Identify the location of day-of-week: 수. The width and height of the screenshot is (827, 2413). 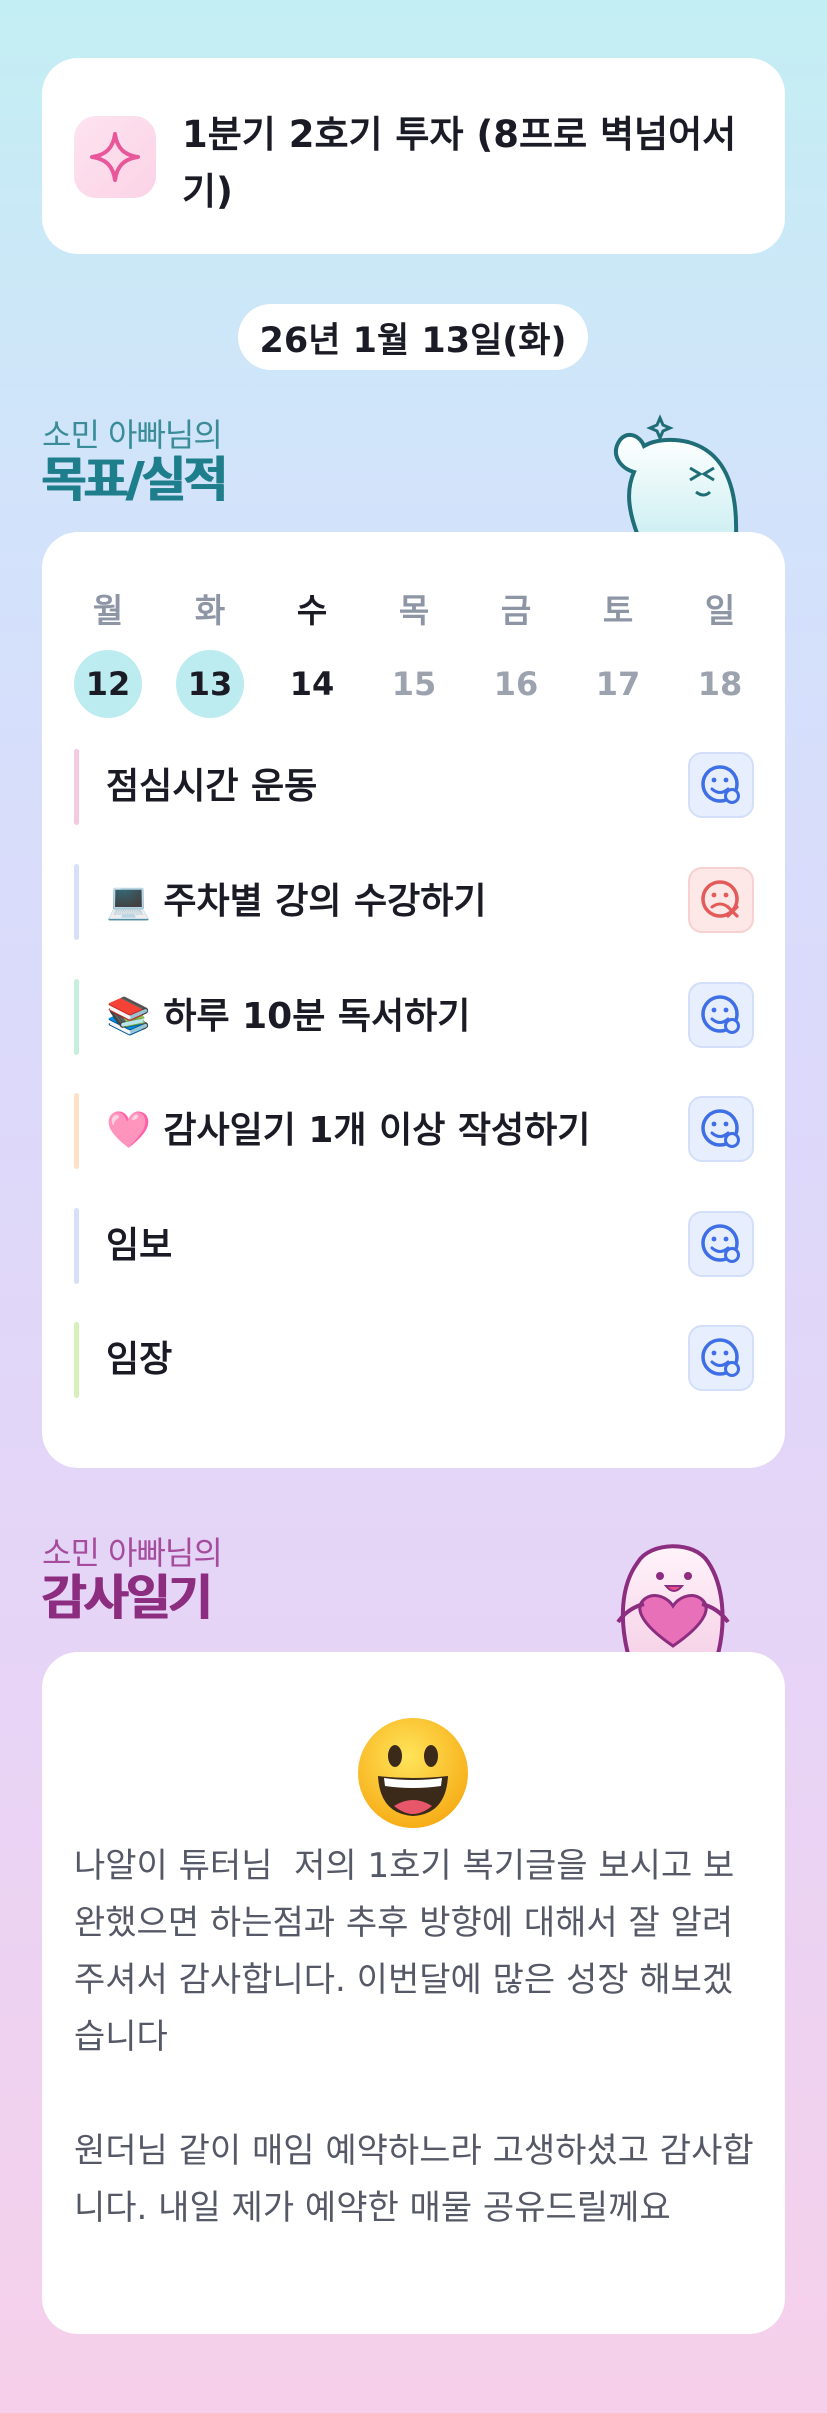
(312, 610).